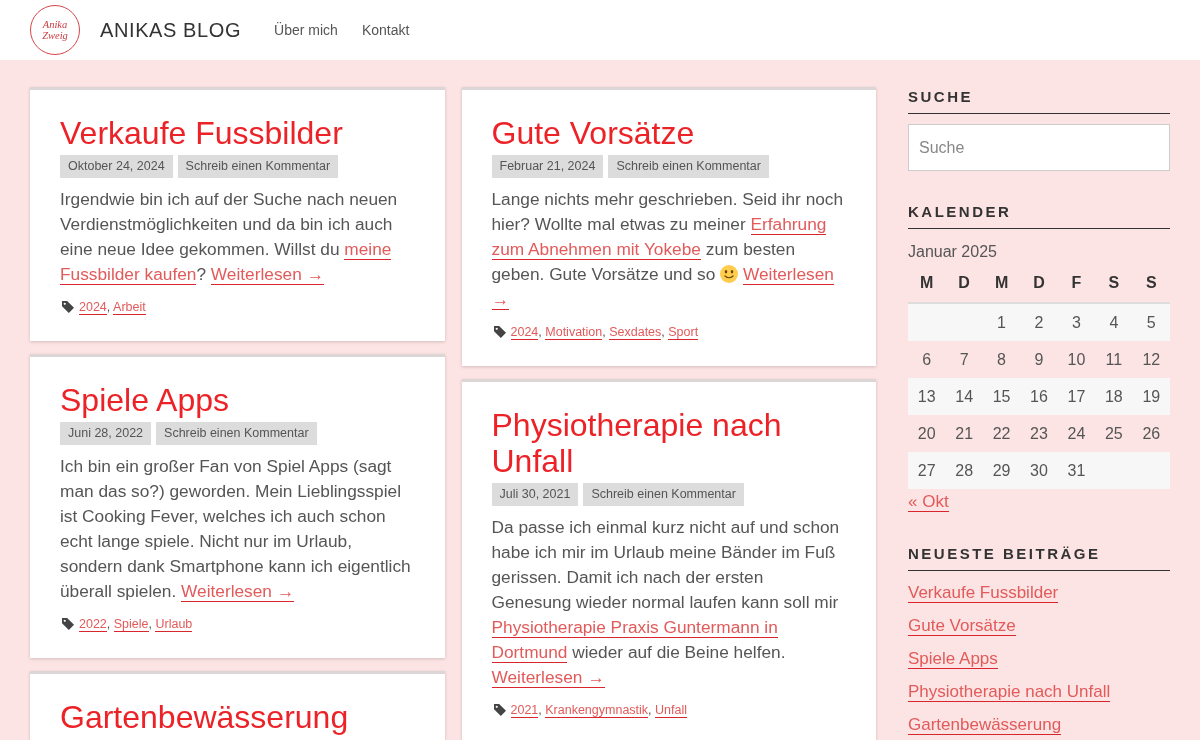 The height and width of the screenshot is (740, 1200). What do you see at coordinates (983, 593) in the screenshot?
I see `recent-post-link: Verkaufe Fussbilder` at bounding box center [983, 593].